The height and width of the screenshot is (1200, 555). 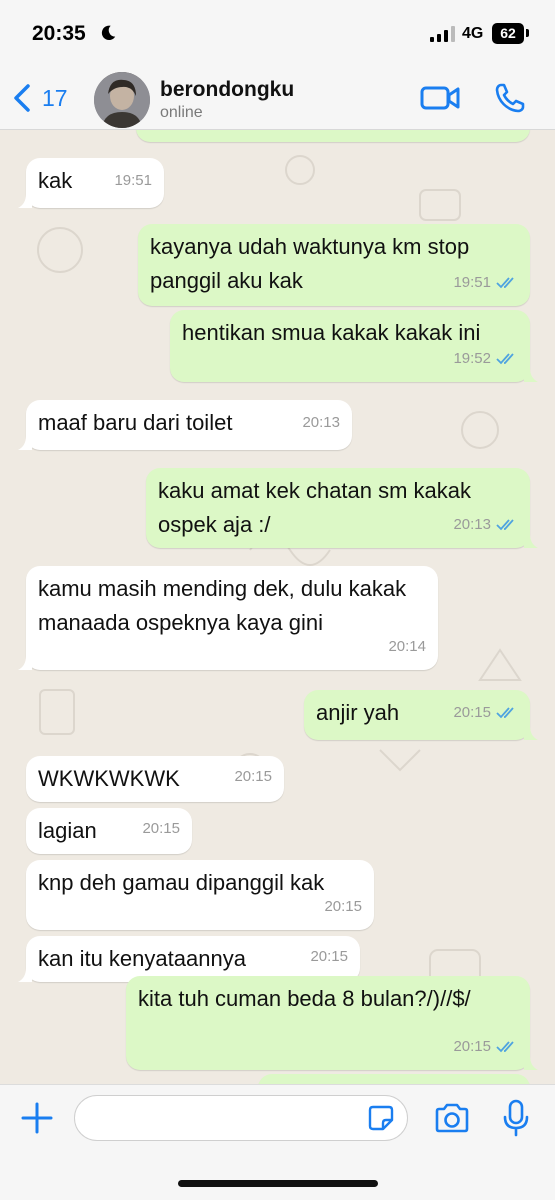 I want to click on message-bubble-outgoing: kita tuh cuman beda 8 bulan?/)//$/ 20:15, so click(x=332, y=1023).